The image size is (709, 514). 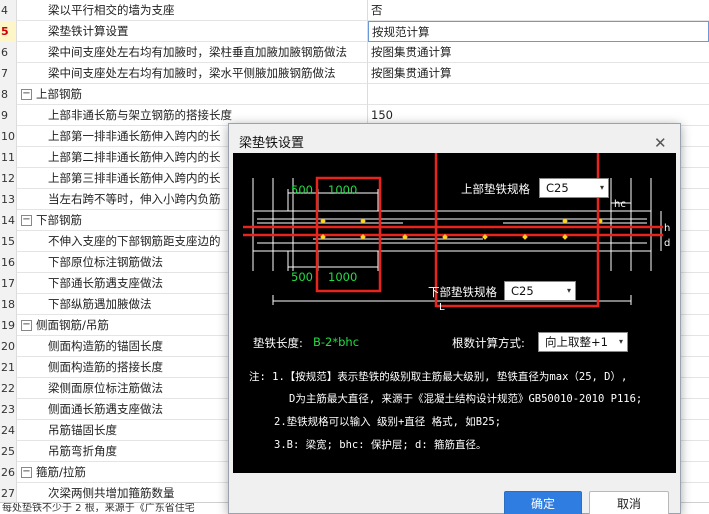 What do you see at coordinates (278, 343) in the screenshot?
I see `length-label: 垫铁长度:` at bounding box center [278, 343].